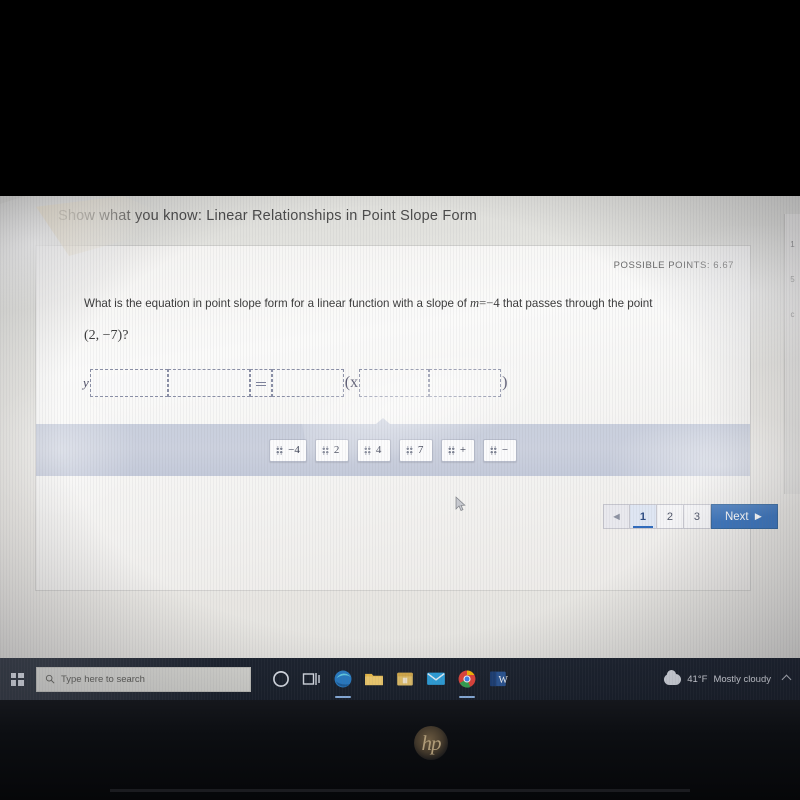 The height and width of the screenshot is (800, 800). I want to click on next-button: Next ►, so click(744, 516).